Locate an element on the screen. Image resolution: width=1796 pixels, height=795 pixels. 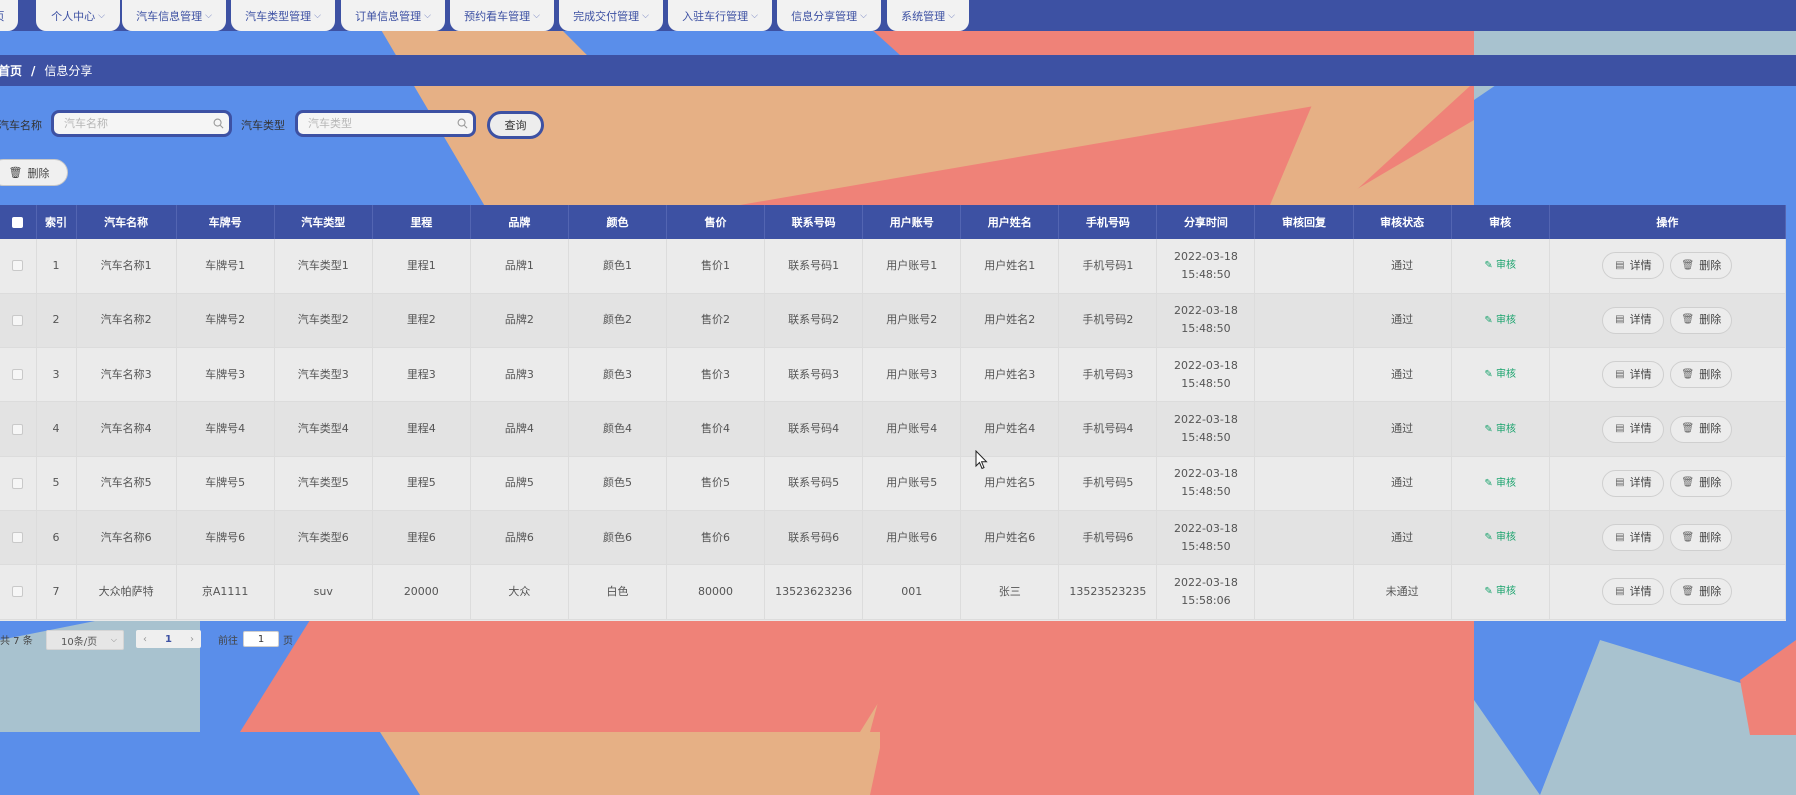
column-header: 汽车名称 is located at coordinates (126, 222).